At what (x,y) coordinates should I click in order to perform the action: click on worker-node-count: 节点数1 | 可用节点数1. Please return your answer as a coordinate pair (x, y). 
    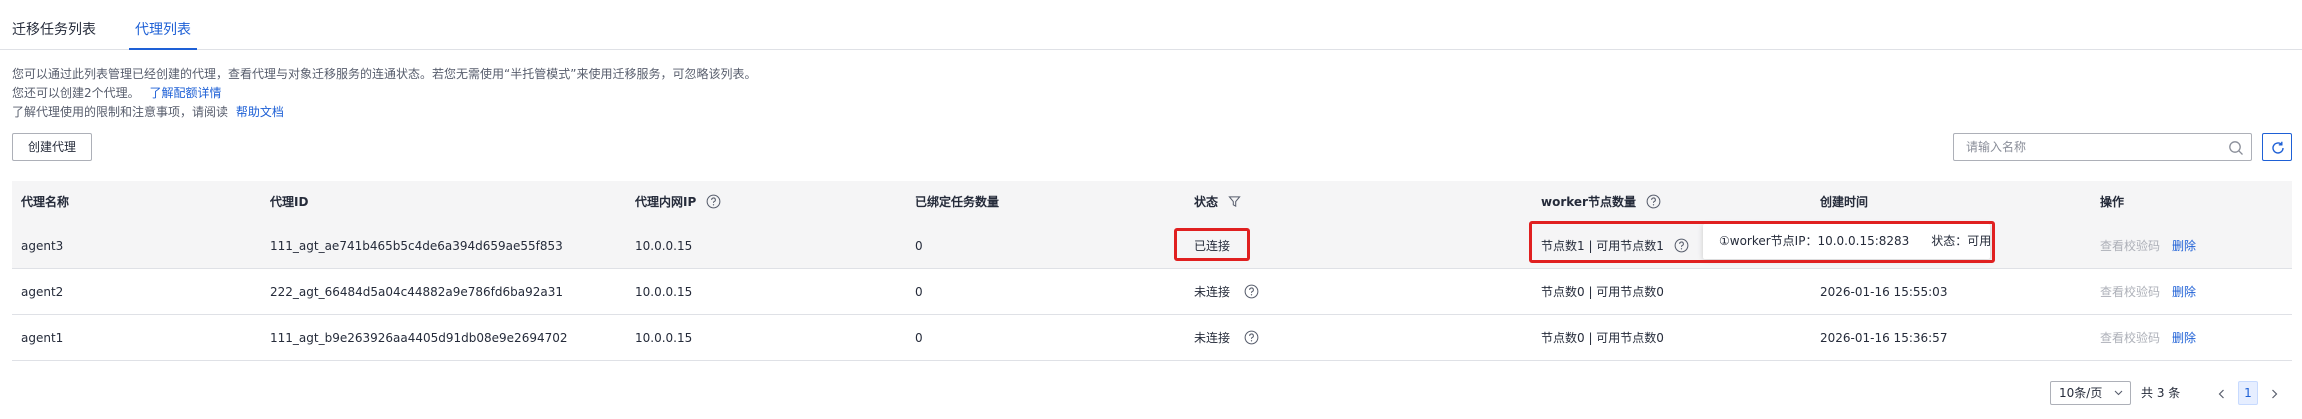
    Looking at the image, I should click on (1602, 246).